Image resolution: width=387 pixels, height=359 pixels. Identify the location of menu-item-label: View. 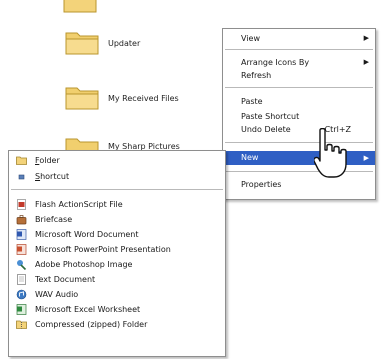
(250, 38).